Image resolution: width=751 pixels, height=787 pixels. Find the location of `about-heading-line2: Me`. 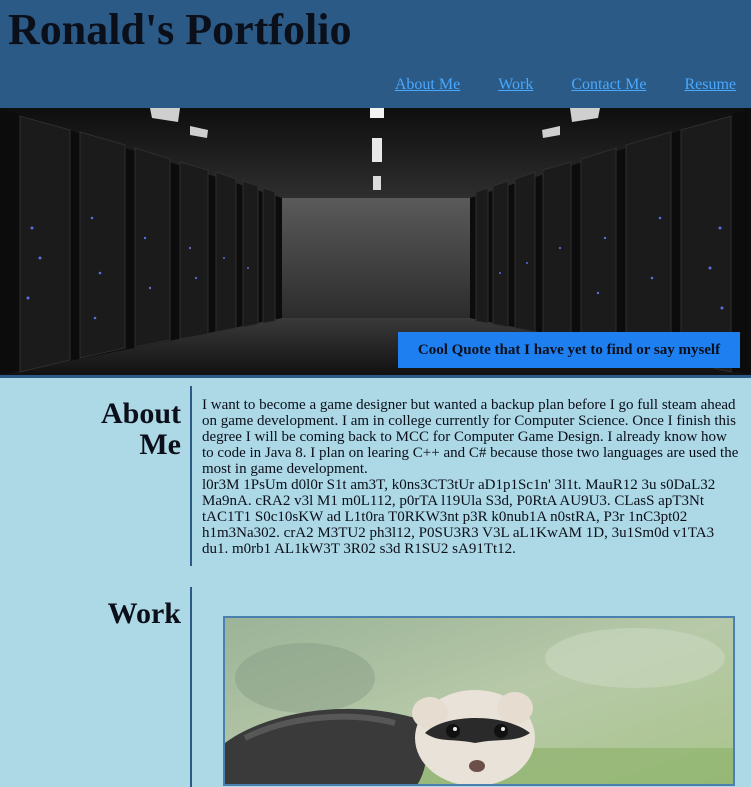

about-heading-line2: Me is located at coordinates (160, 444).